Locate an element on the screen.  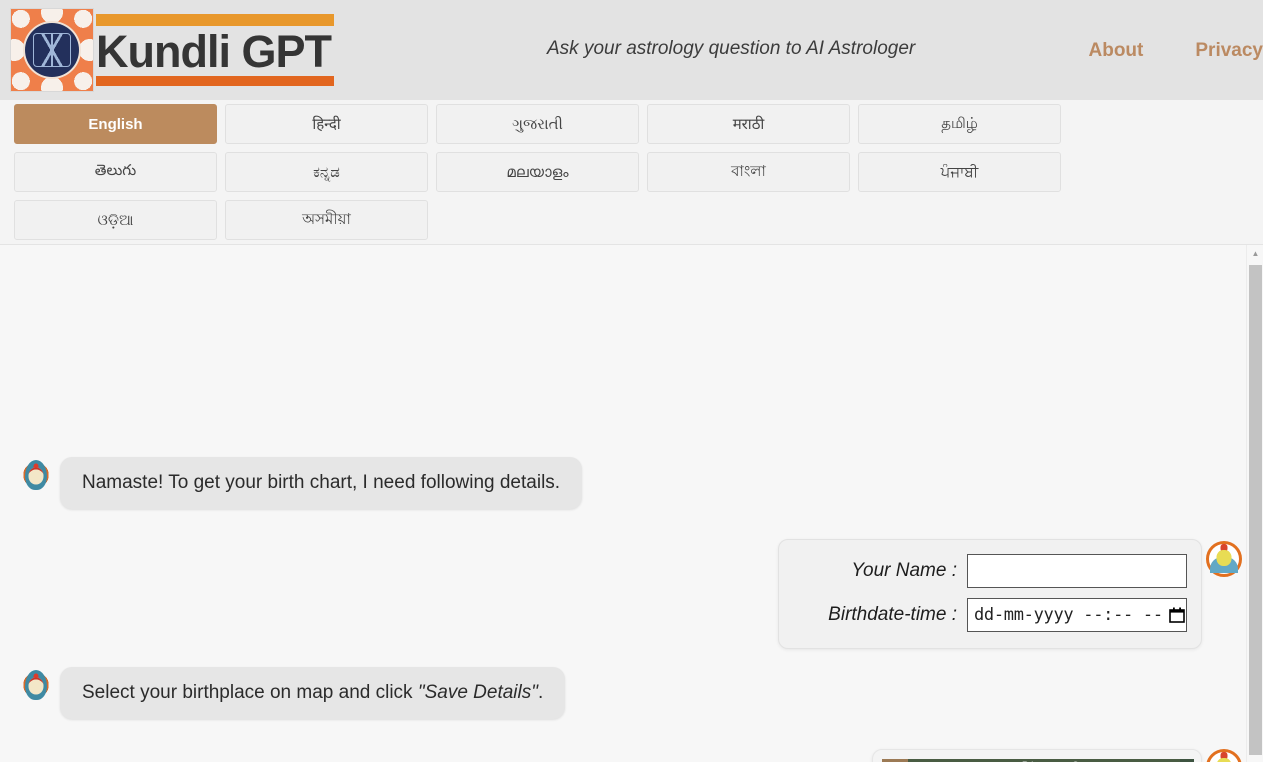
header-nav: About Privacy is located at coordinates (1176, 51).